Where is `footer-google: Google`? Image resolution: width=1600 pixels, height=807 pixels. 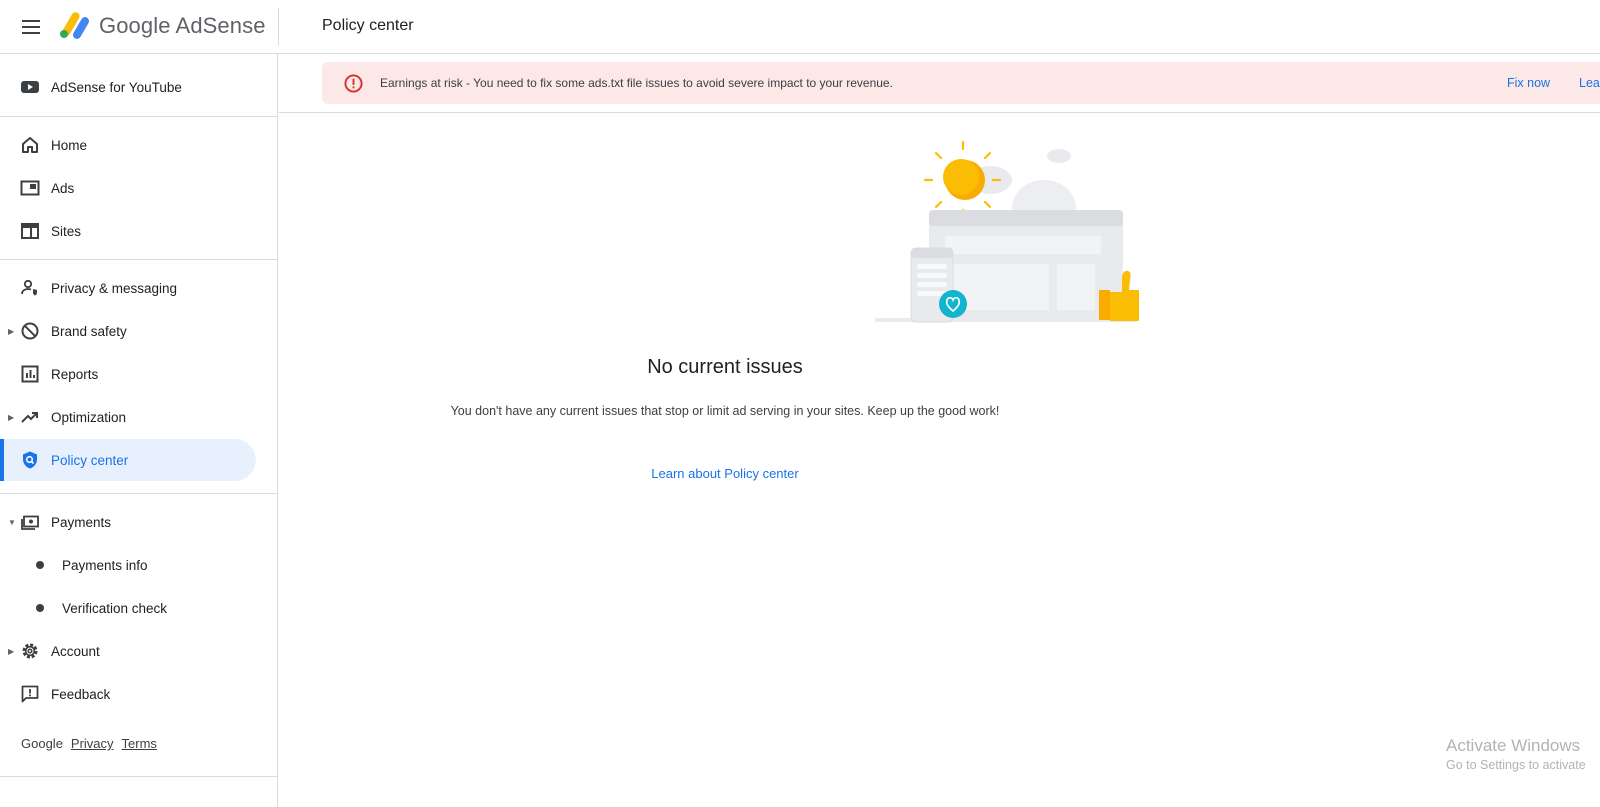 footer-google: Google is located at coordinates (42, 743).